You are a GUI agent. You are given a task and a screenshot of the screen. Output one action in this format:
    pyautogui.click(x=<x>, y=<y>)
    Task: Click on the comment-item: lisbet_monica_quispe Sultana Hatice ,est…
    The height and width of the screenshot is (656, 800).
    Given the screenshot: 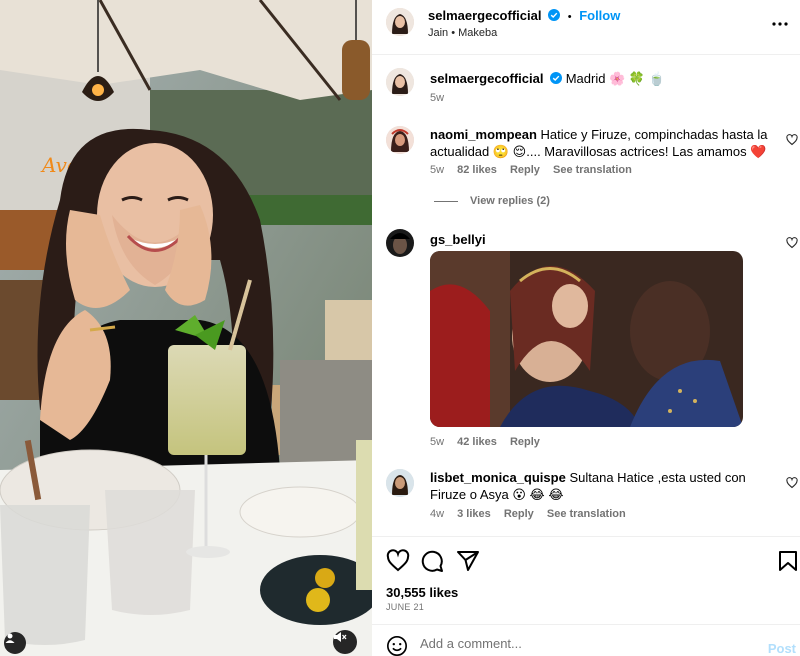 What is the action you would take?
    pyautogui.click(x=586, y=499)
    